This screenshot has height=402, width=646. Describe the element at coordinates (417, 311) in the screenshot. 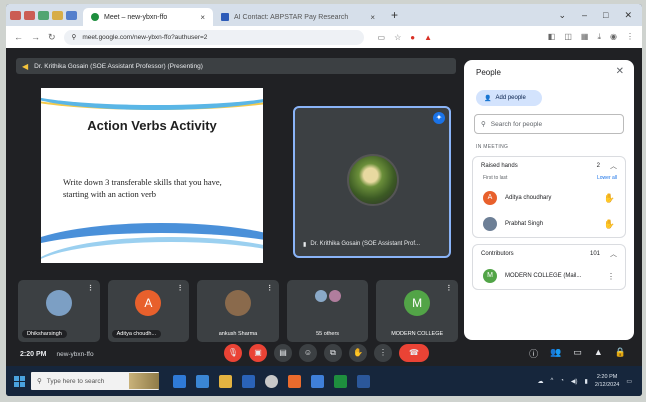

I see `participant-tile: ⠇ M MODERN COLLEGE` at that location.